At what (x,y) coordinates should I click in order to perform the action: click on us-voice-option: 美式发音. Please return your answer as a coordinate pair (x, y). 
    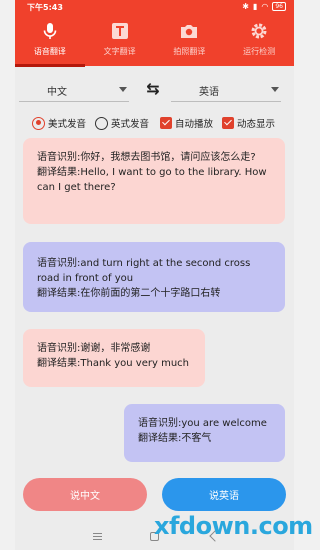
    Looking at the image, I should click on (59, 123).